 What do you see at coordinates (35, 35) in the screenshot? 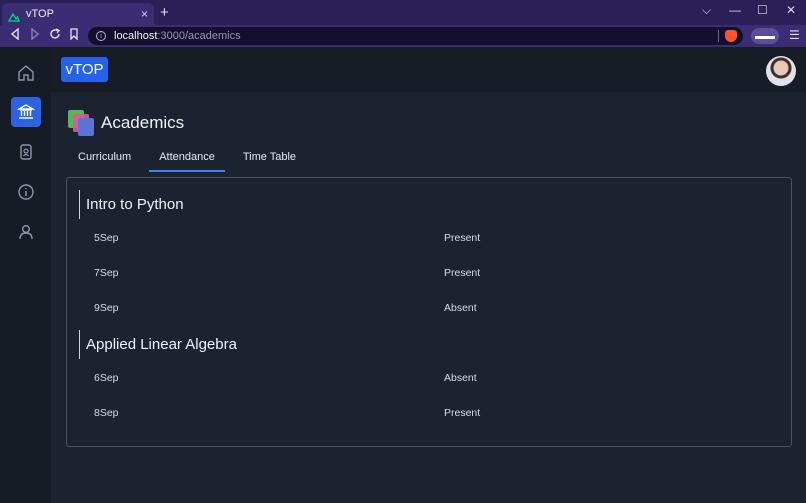
I see `forward-icon` at bounding box center [35, 35].